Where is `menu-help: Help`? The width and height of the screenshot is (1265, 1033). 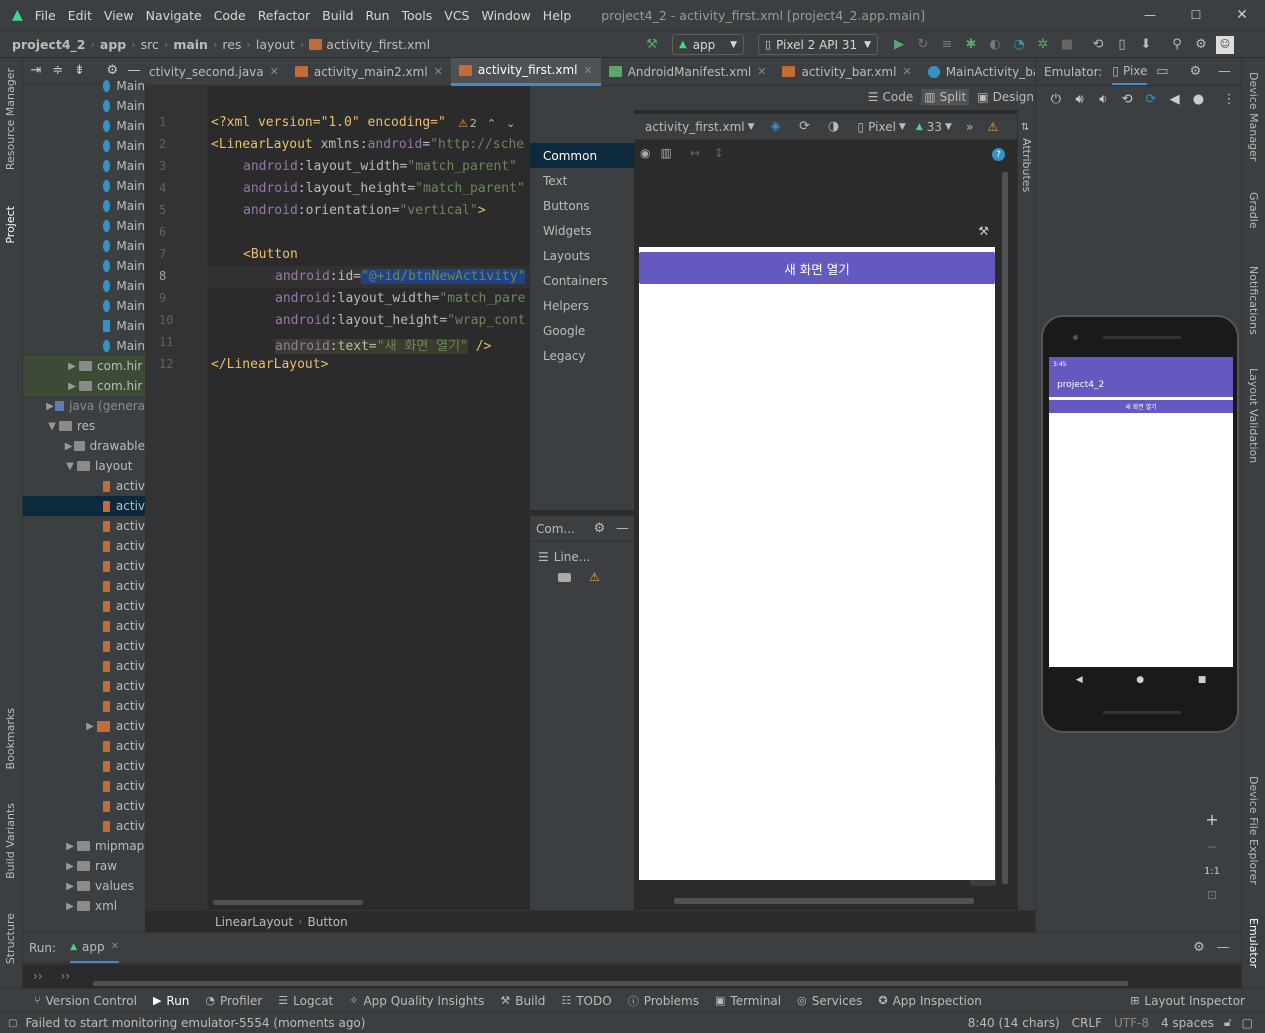 menu-help: Help is located at coordinates (557, 15).